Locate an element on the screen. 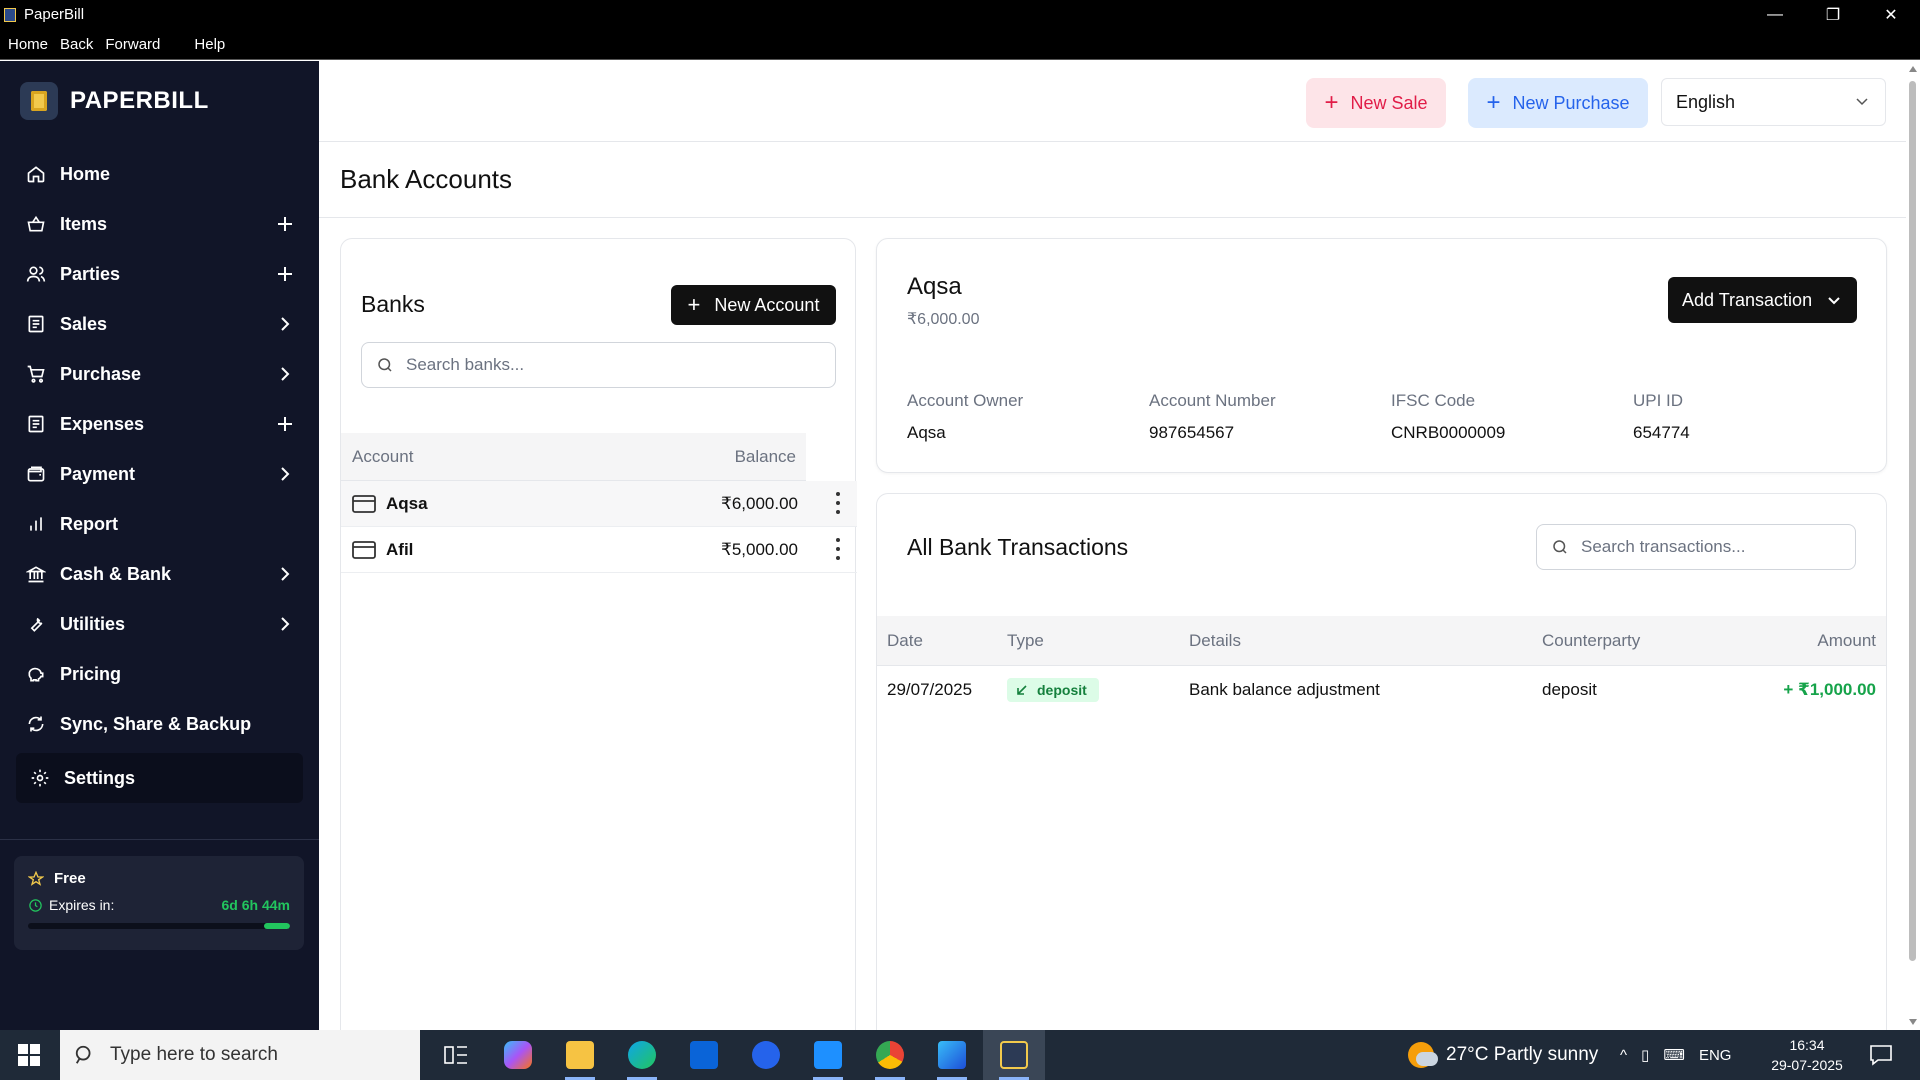  banks-table-header: Account Balance is located at coordinates (573, 457).